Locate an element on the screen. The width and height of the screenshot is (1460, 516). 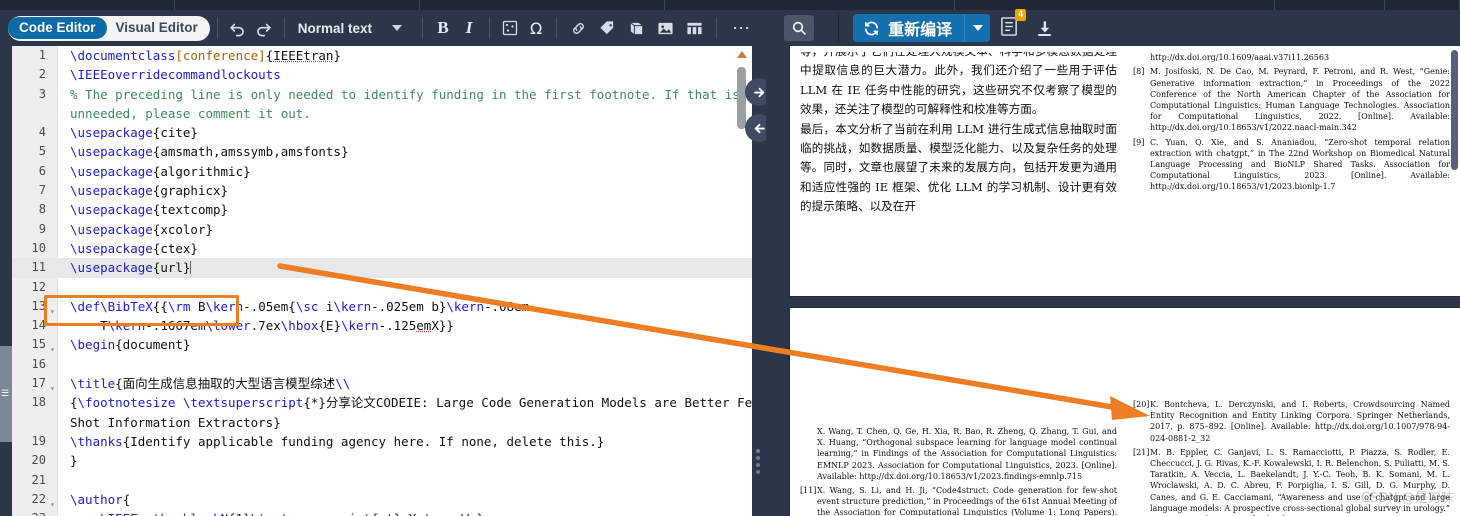
code-token: i is located at coordinates (326, 306).